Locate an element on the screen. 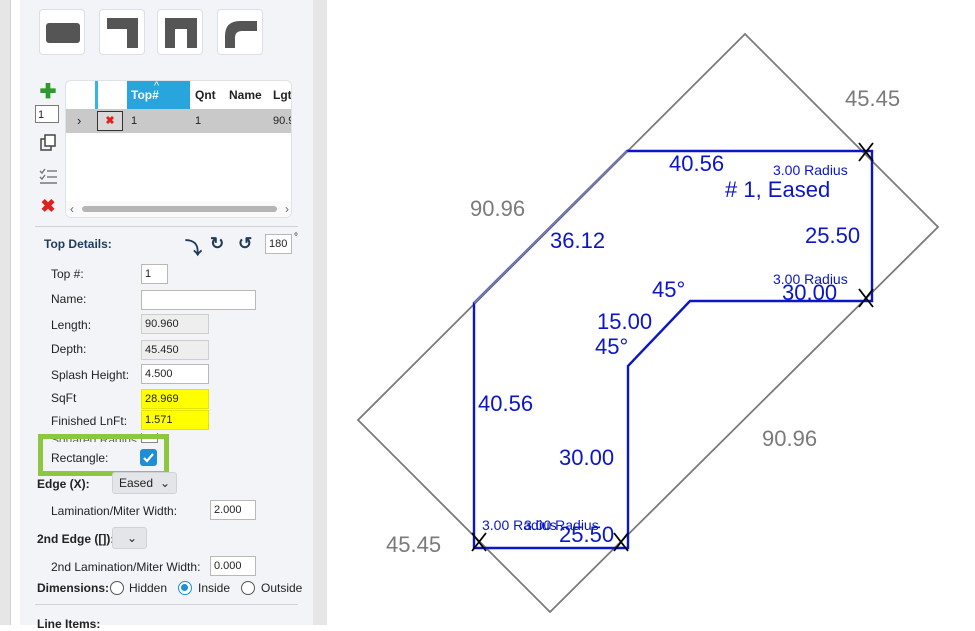 The height and width of the screenshot is (631, 975). dim-outer-bottom: 45.45 is located at coordinates (414, 544).